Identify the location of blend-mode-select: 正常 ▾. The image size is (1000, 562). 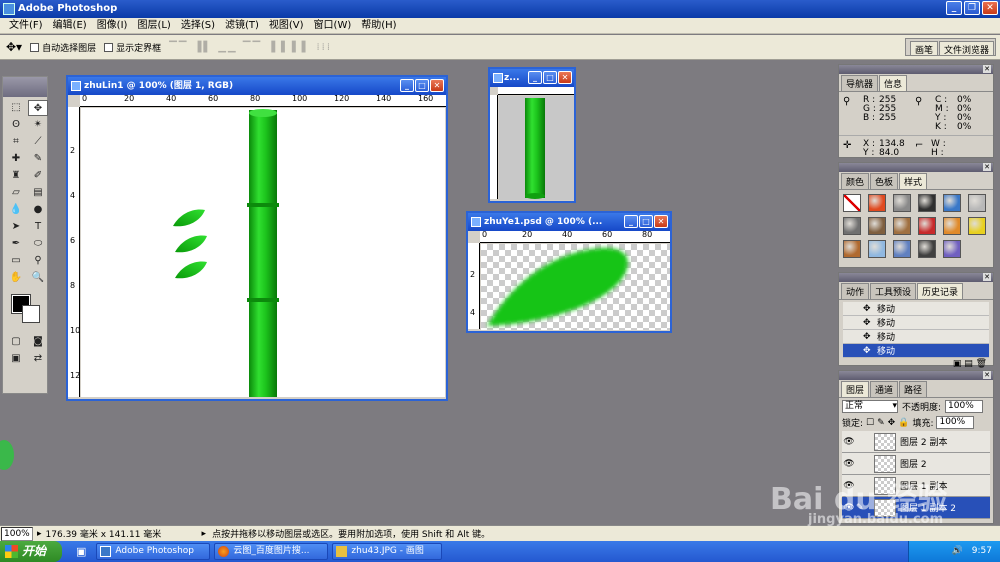
(870, 406).